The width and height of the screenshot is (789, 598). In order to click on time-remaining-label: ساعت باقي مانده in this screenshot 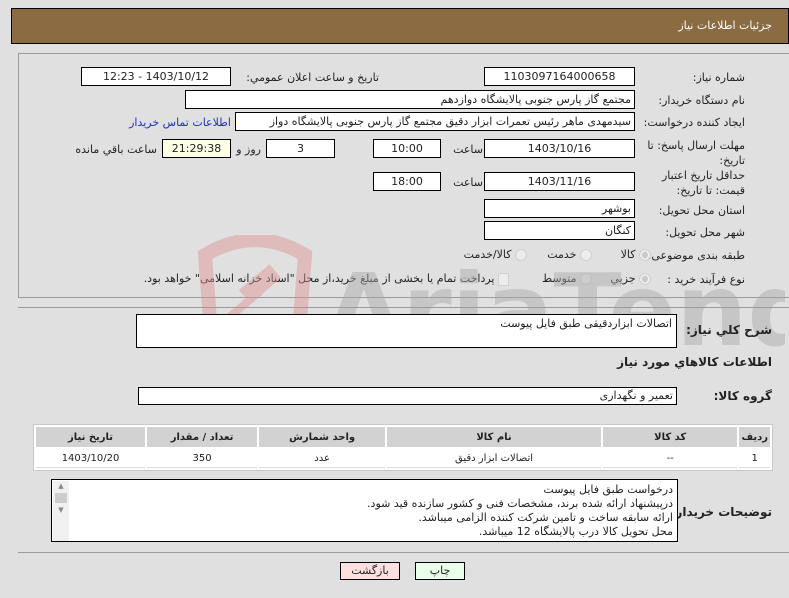, I will do `click(116, 149)`.